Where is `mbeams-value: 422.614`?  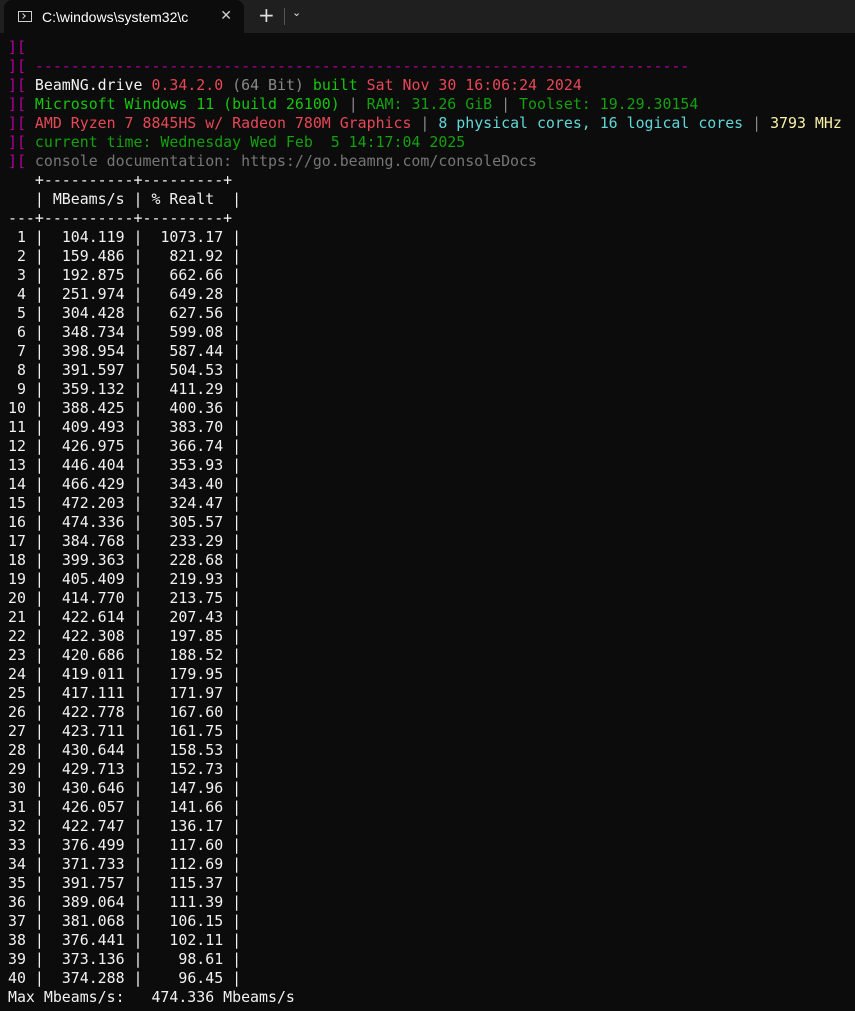 mbeams-value: 422.614 is located at coordinates (93, 617).